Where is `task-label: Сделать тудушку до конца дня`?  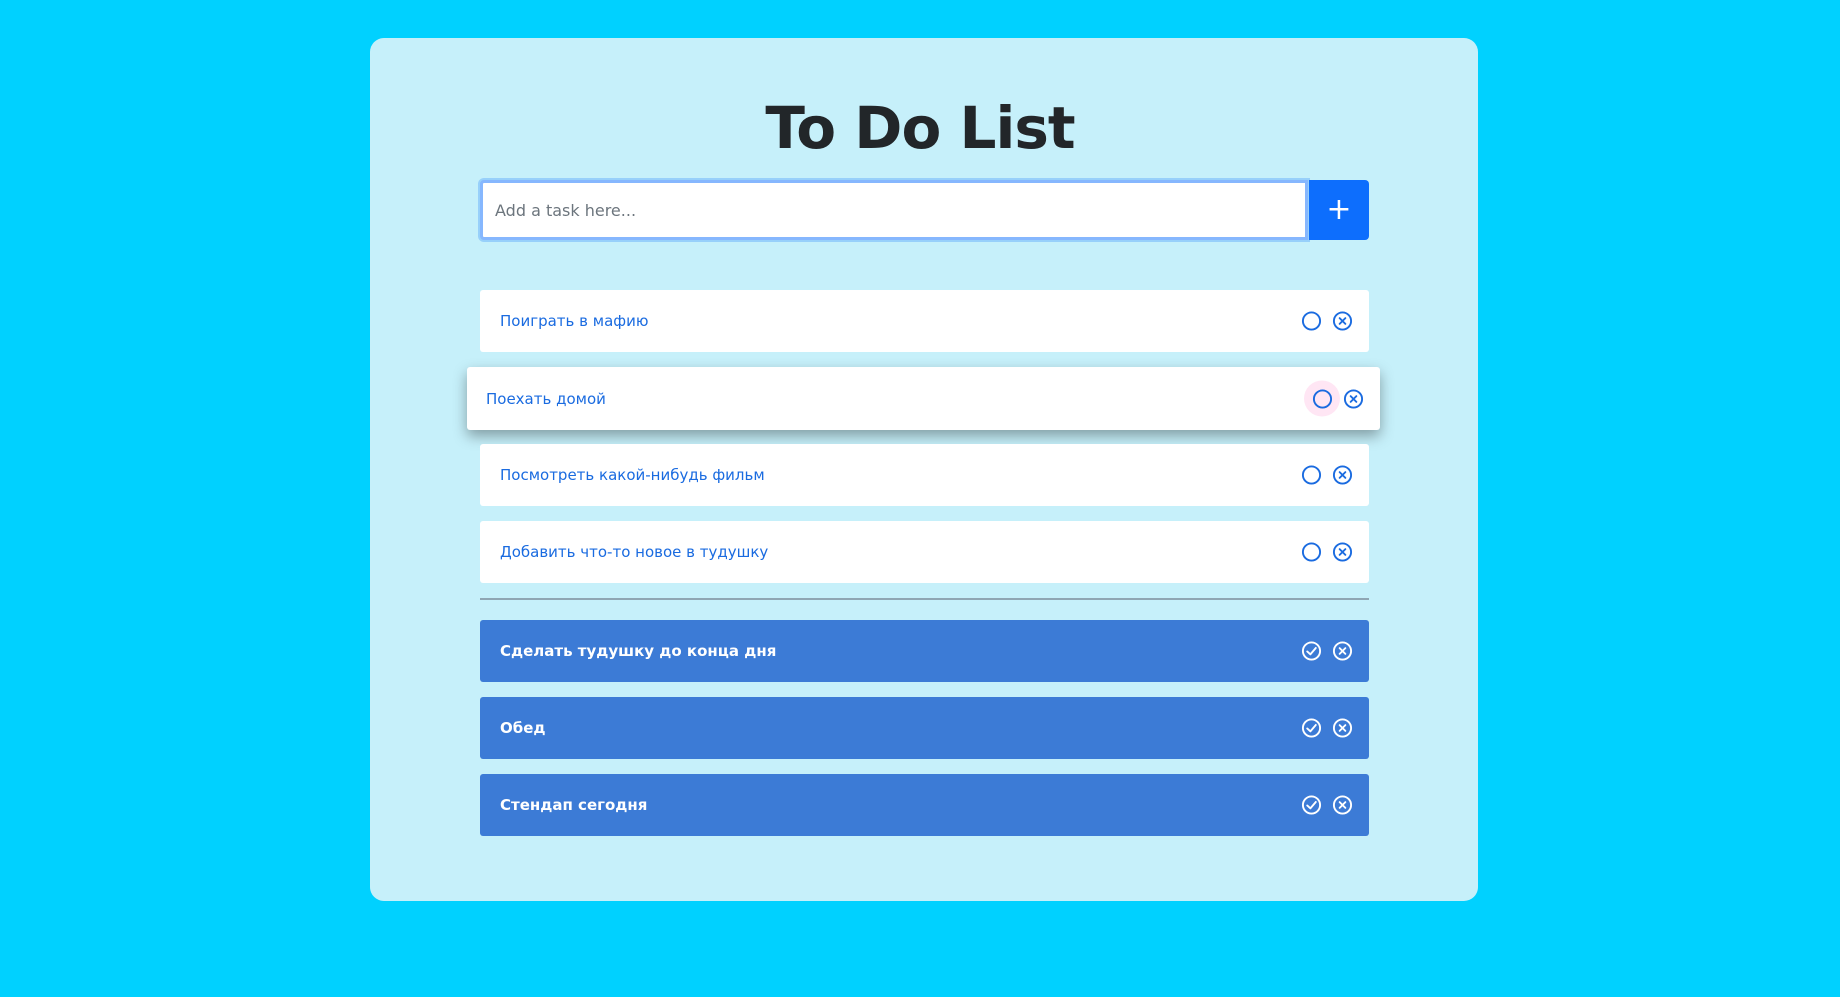
task-label: Сделать тудушку до конца дня is located at coordinates (638, 651).